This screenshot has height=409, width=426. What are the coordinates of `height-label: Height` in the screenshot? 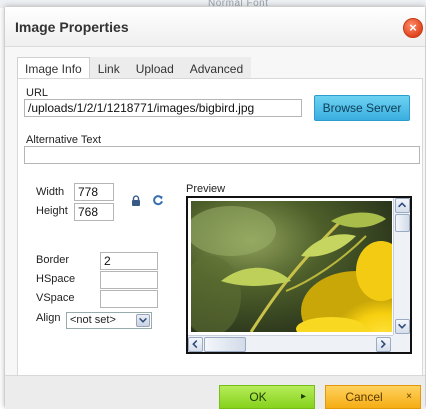 It's located at (52, 211).